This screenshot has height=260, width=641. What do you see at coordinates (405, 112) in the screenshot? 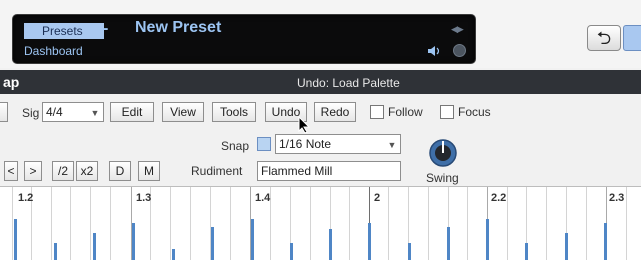
I see `follow-label: Follow` at bounding box center [405, 112].